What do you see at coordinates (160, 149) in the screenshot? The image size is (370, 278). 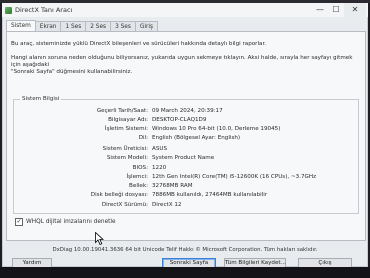 I see `info-value: ASUS` at bounding box center [160, 149].